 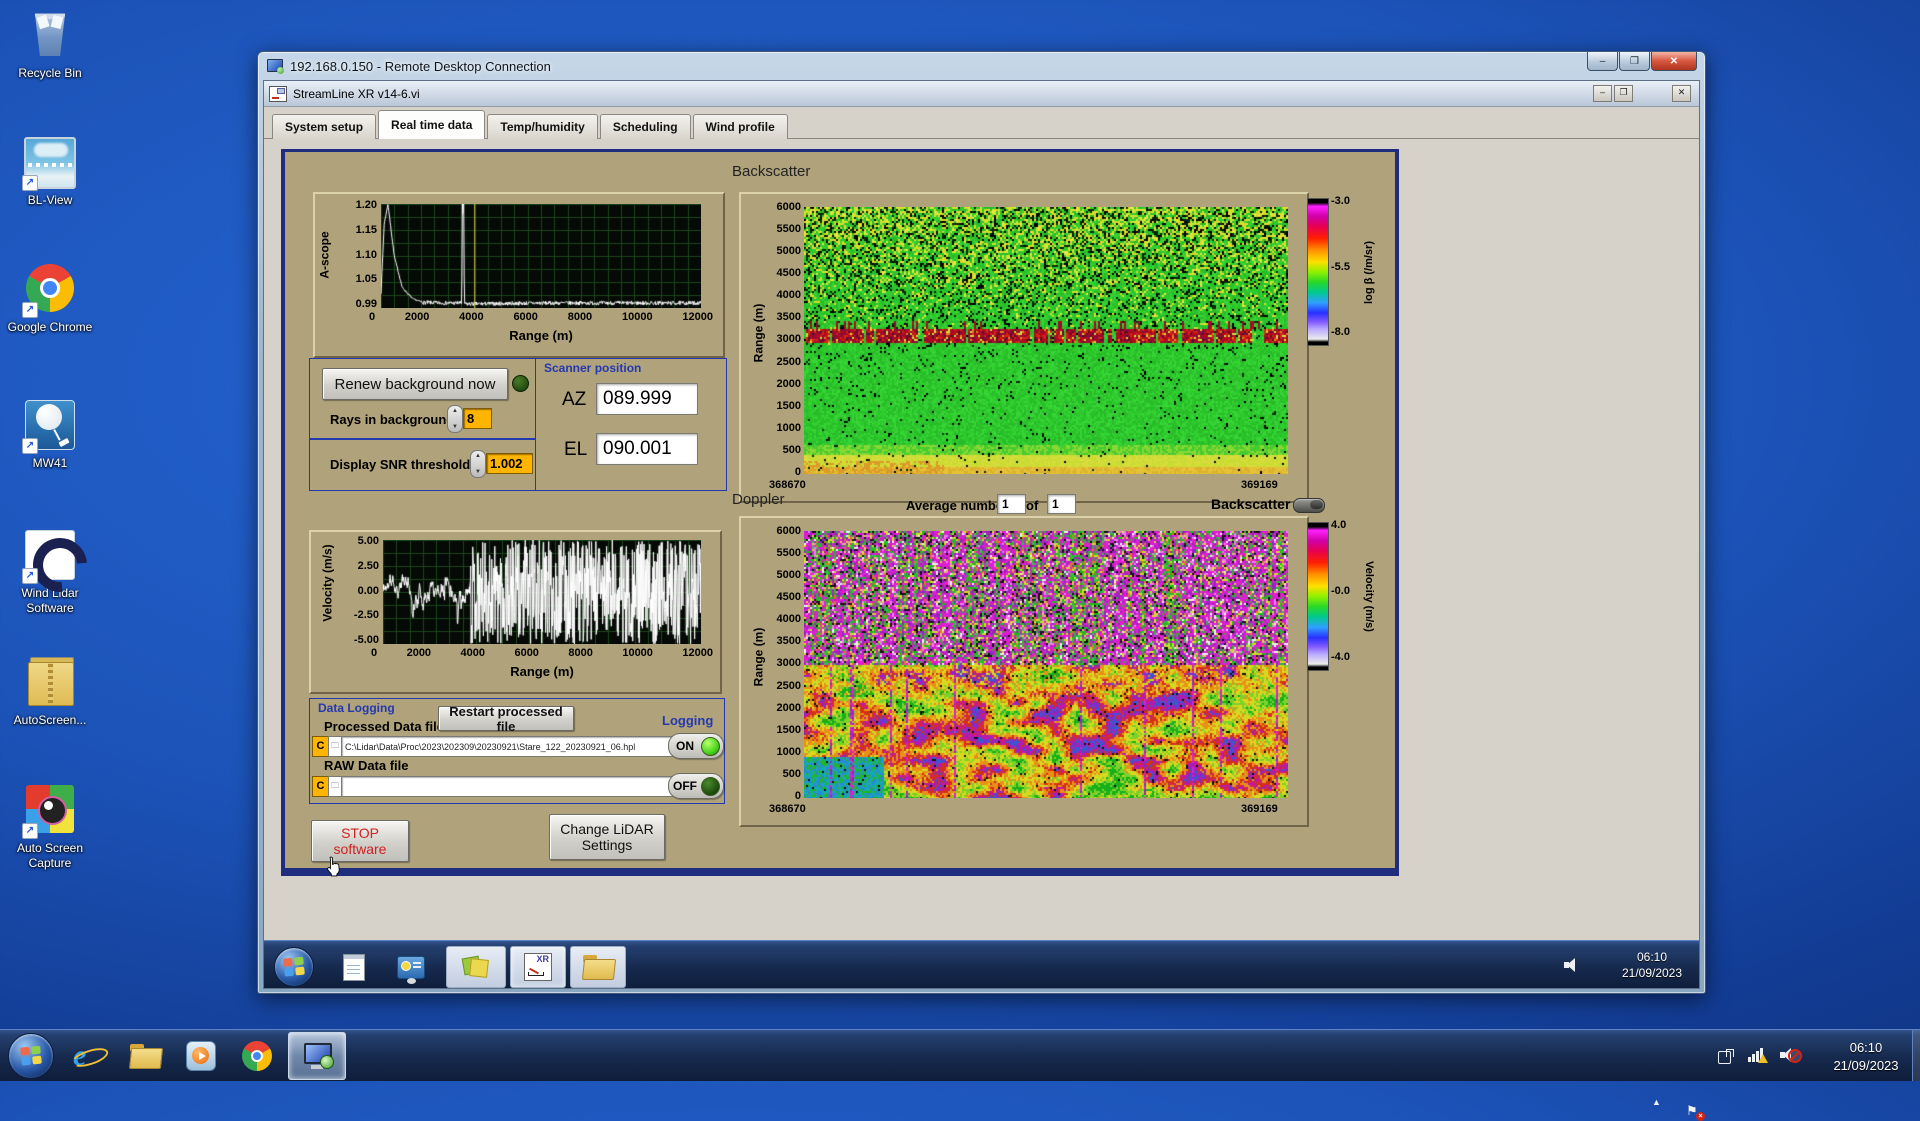 What do you see at coordinates (1032, 505) in the screenshot?
I see `of-label: of` at bounding box center [1032, 505].